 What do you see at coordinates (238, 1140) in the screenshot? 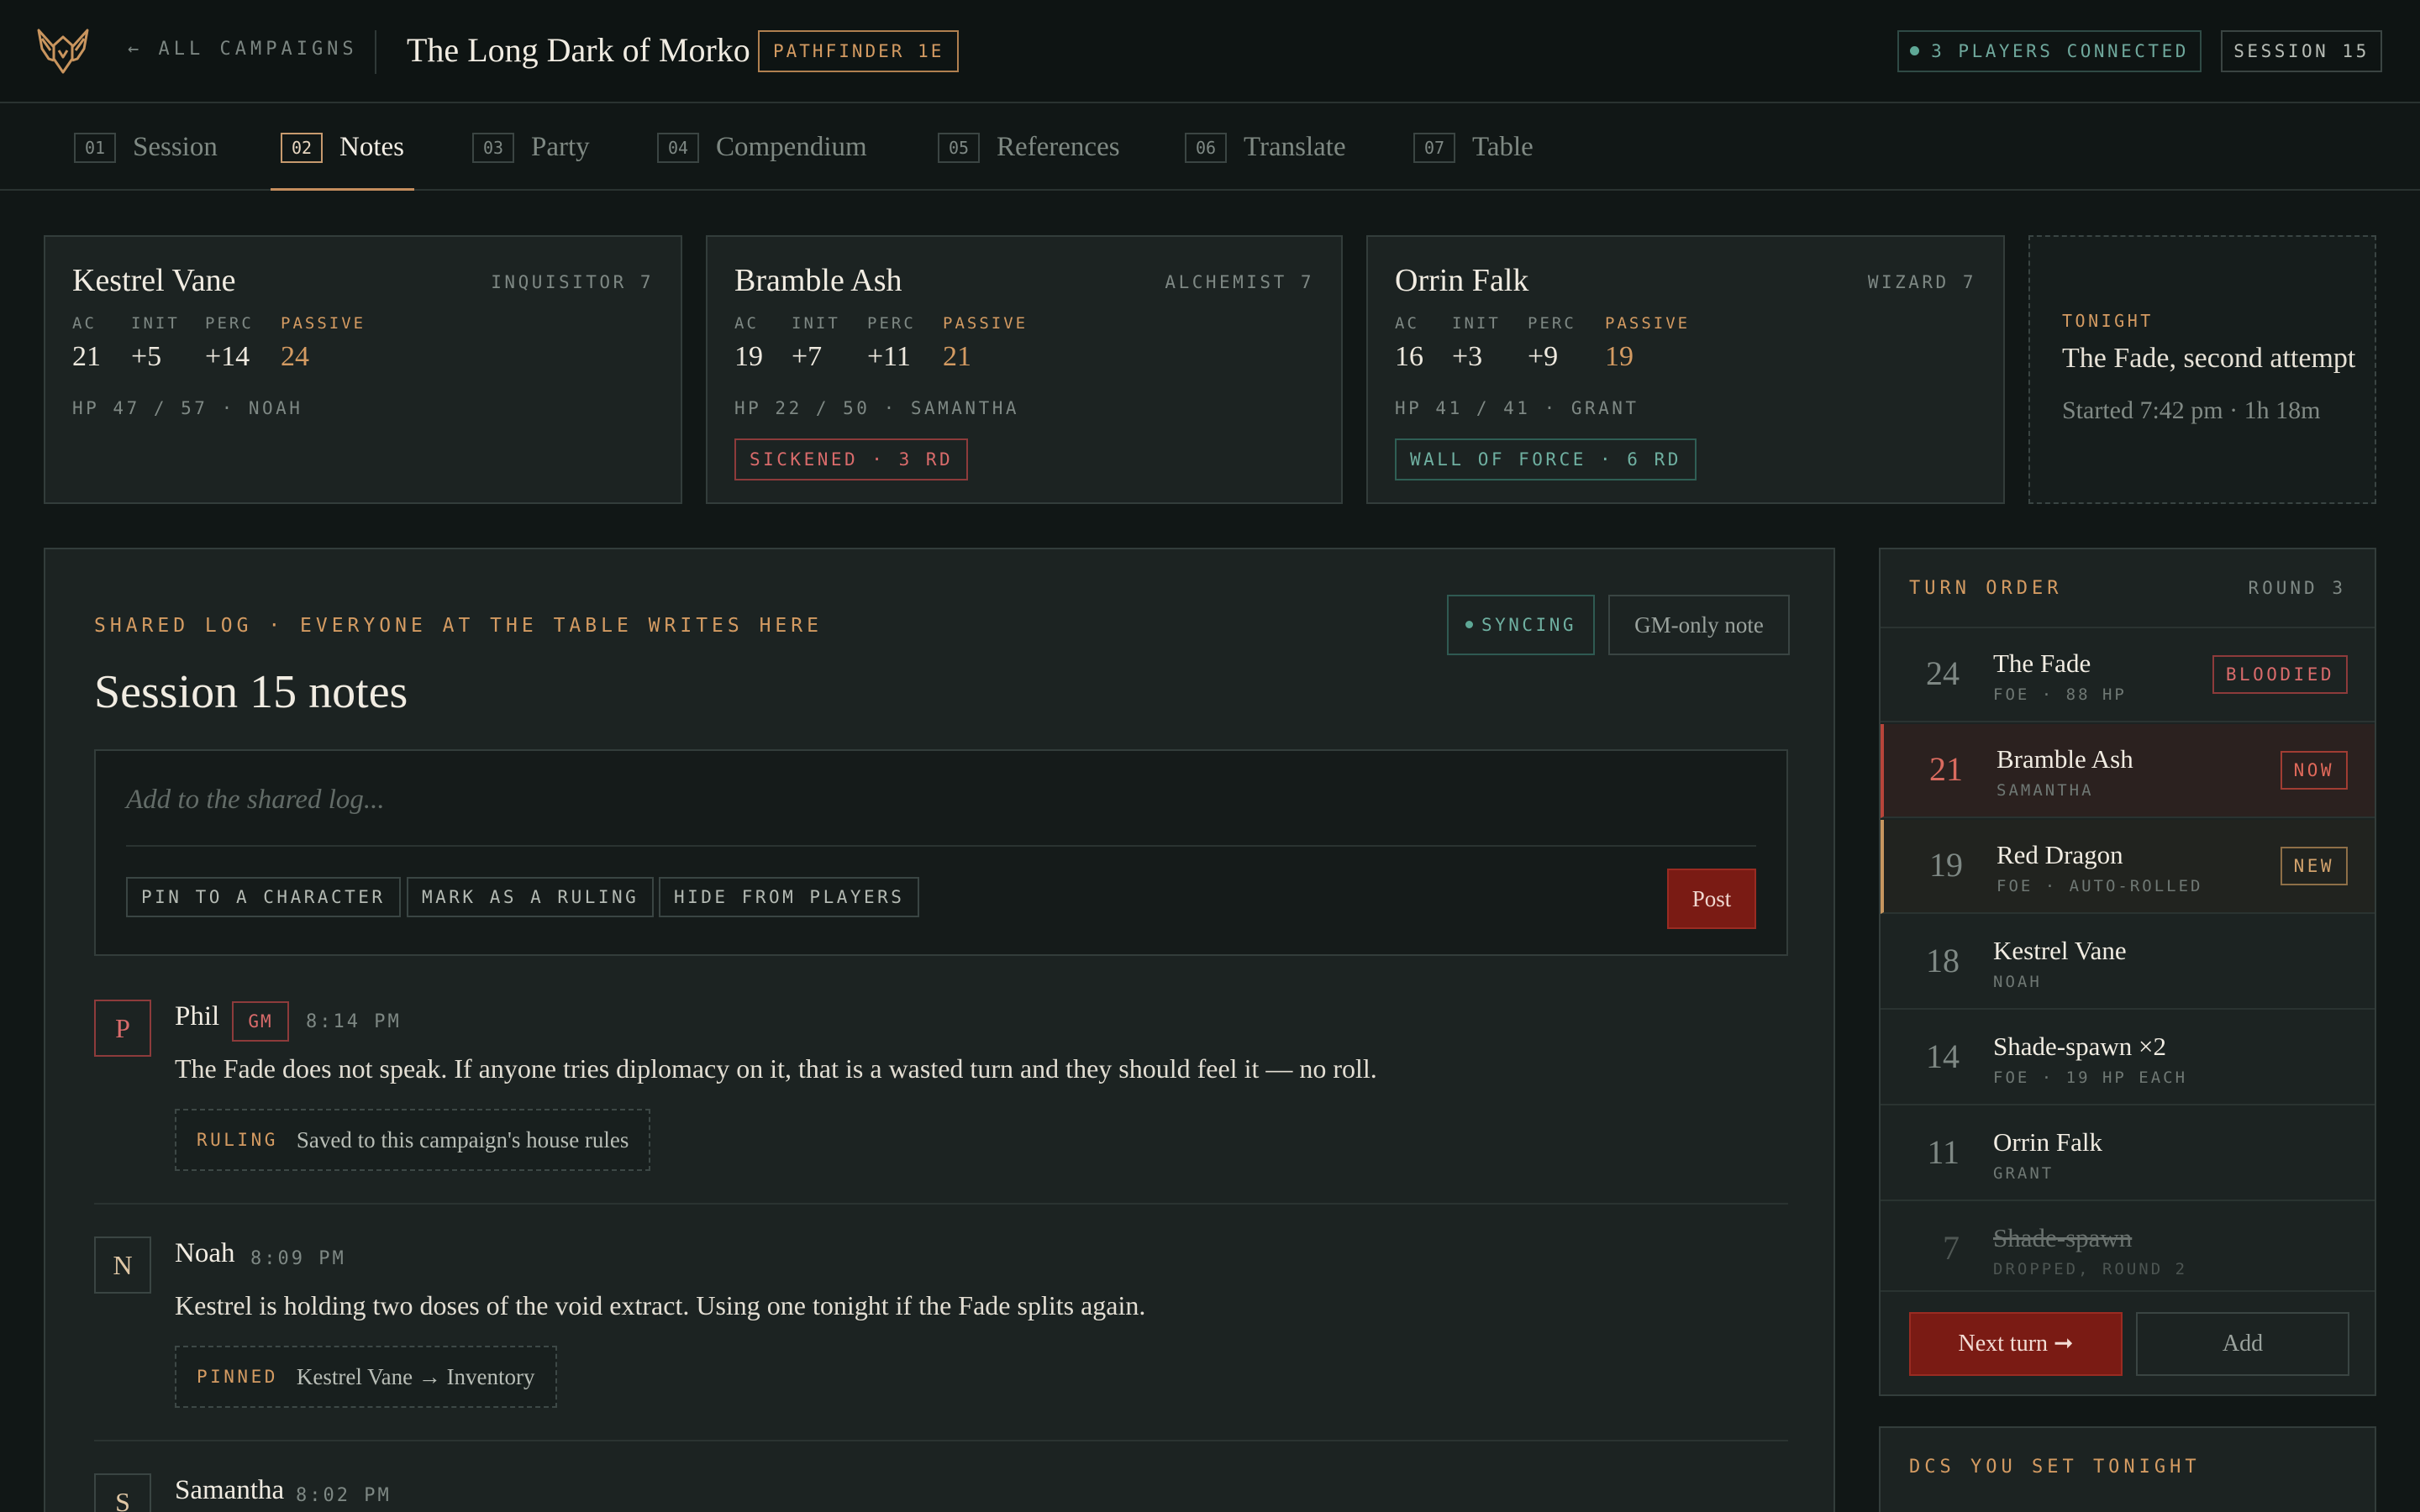
I see `tag-key: RULING` at bounding box center [238, 1140].